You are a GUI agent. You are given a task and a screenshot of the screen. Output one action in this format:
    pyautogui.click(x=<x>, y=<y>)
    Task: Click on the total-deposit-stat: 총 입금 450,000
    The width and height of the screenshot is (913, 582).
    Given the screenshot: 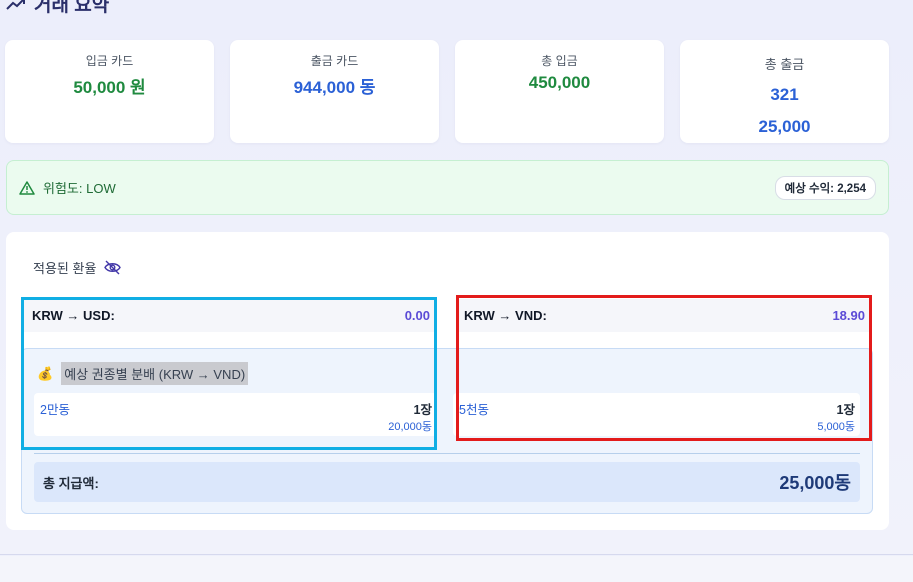 What is the action you would take?
    pyautogui.click(x=559, y=91)
    